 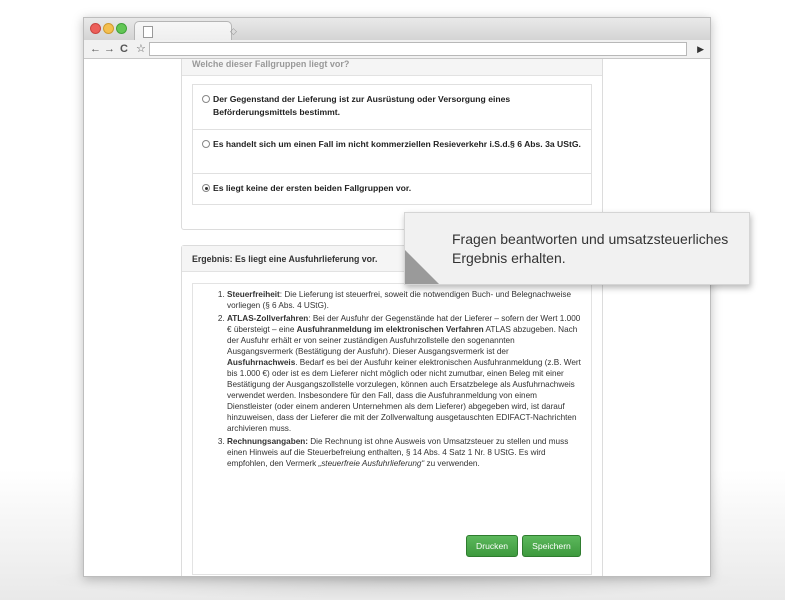 I want to click on browser-tab, so click(x=183, y=31).